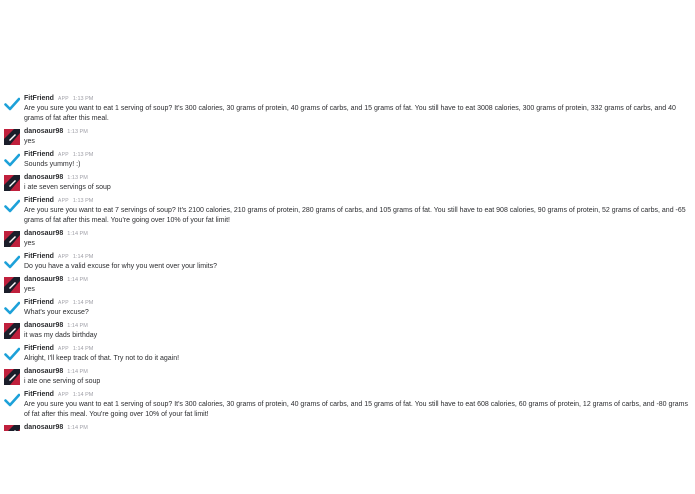  What do you see at coordinates (62, 381) in the screenshot?
I see `message-text: i ate one serving of soup` at bounding box center [62, 381].